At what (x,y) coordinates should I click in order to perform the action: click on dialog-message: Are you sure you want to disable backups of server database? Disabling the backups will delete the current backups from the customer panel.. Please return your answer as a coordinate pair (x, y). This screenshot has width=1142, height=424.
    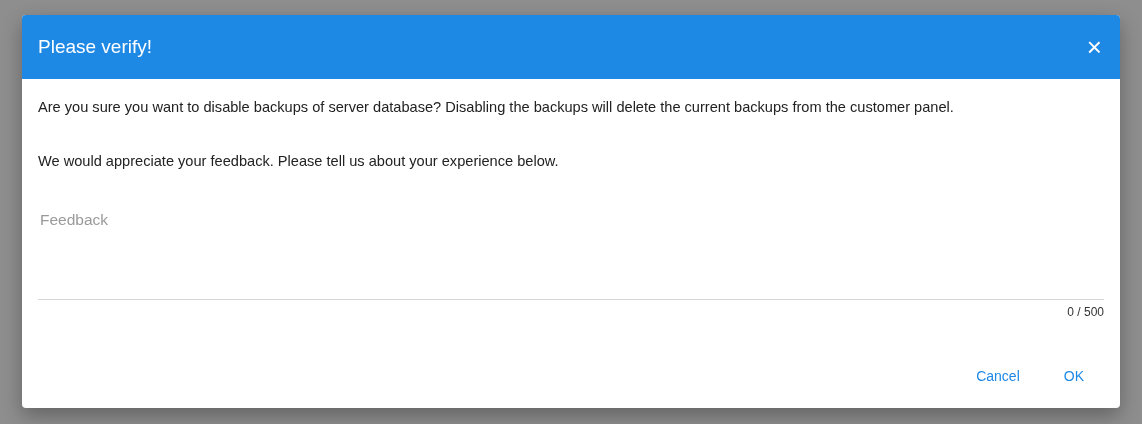
    Looking at the image, I should click on (496, 107).